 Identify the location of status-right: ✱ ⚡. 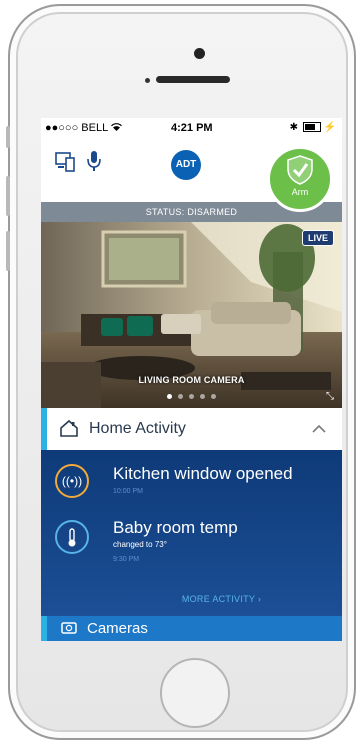
(313, 127).